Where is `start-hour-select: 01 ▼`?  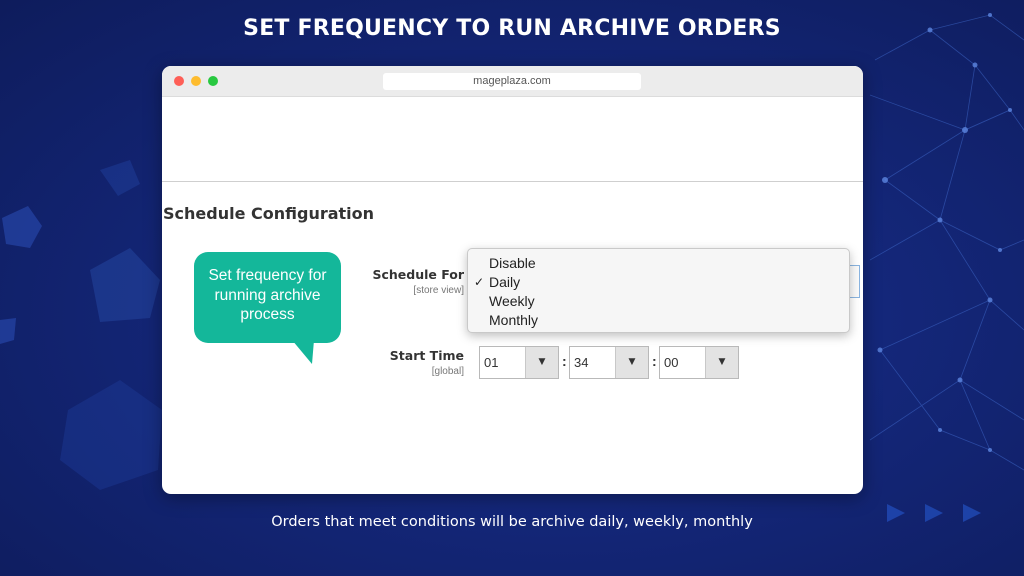
start-hour-select: 01 ▼ is located at coordinates (519, 362).